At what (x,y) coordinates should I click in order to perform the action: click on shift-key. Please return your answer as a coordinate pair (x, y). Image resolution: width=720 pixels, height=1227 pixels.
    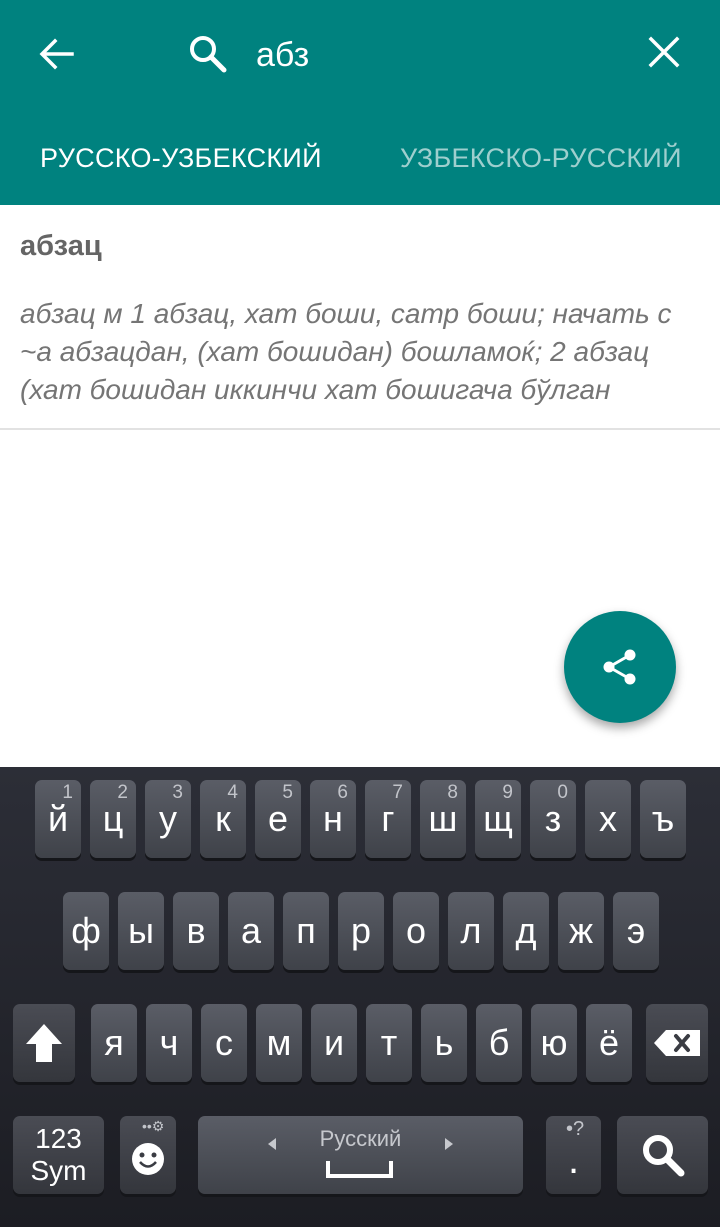
    Looking at the image, I should click on (44, 1043).